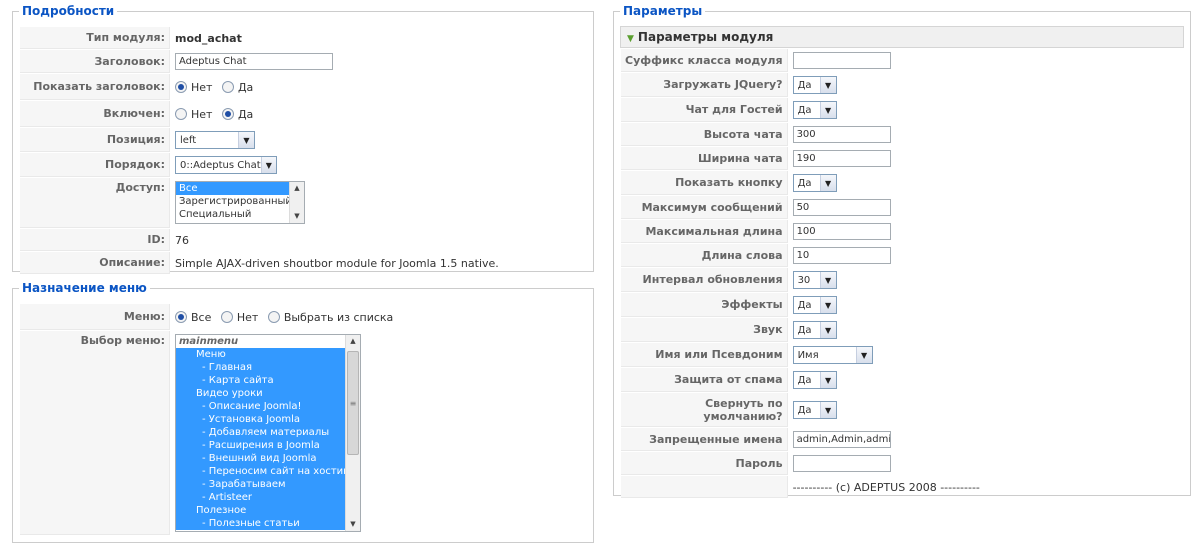 The image size is (1204, 543). I want to click on param-label: Свернуть по умолчанию?, so click(704, 410).